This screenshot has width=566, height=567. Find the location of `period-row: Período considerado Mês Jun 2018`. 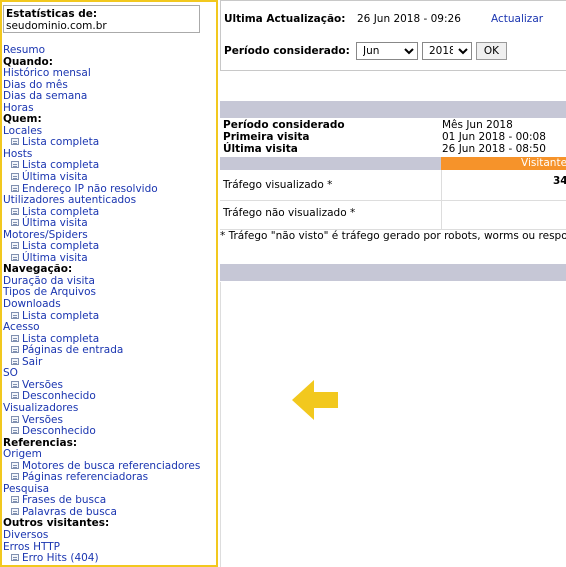

period-row: Período considerado Mês Jun 2018 is located at coordinates (393, 125).